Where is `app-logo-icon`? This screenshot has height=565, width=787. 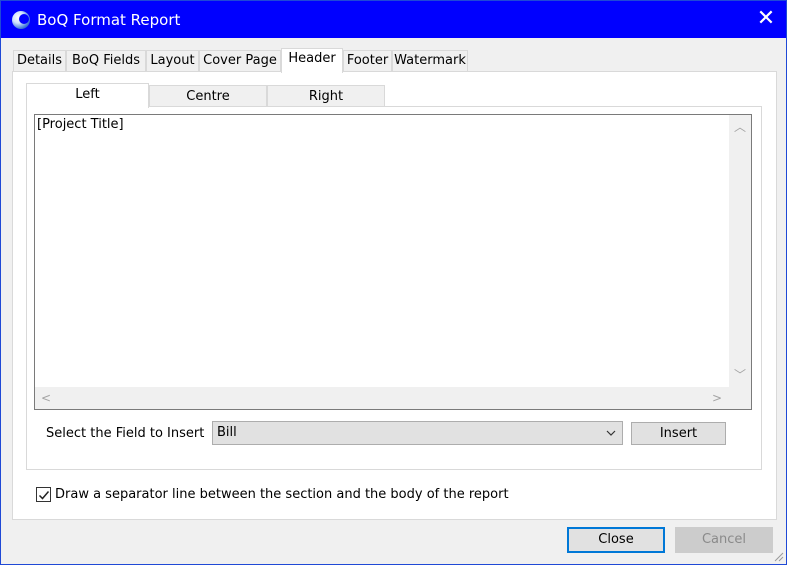 app-logo-icon is located at coordinates (21, 20).